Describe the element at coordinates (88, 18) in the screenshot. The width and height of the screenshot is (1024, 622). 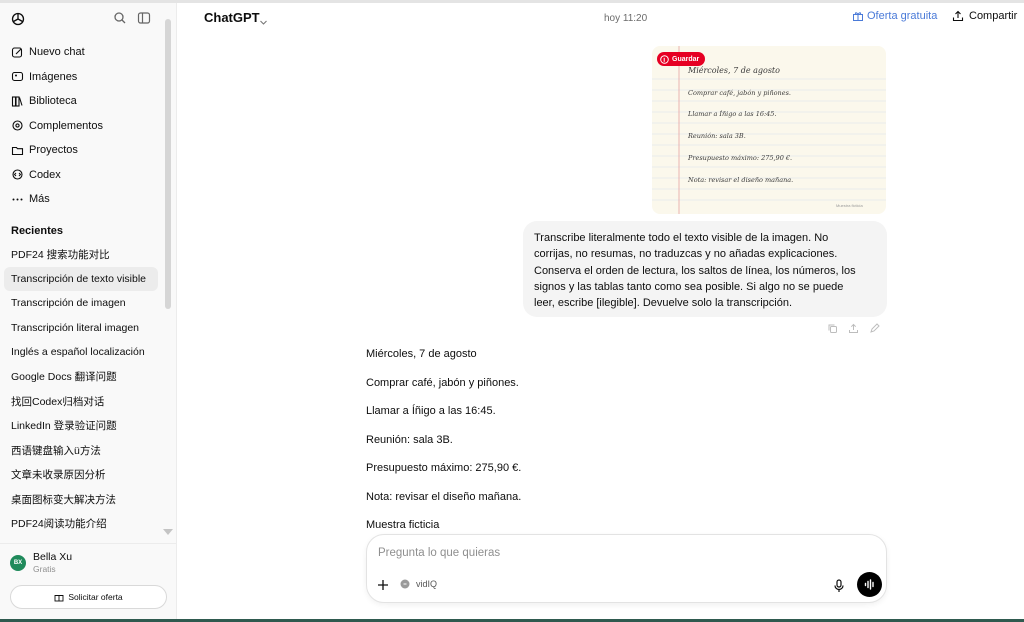
I see `sidebar-header` at that location.